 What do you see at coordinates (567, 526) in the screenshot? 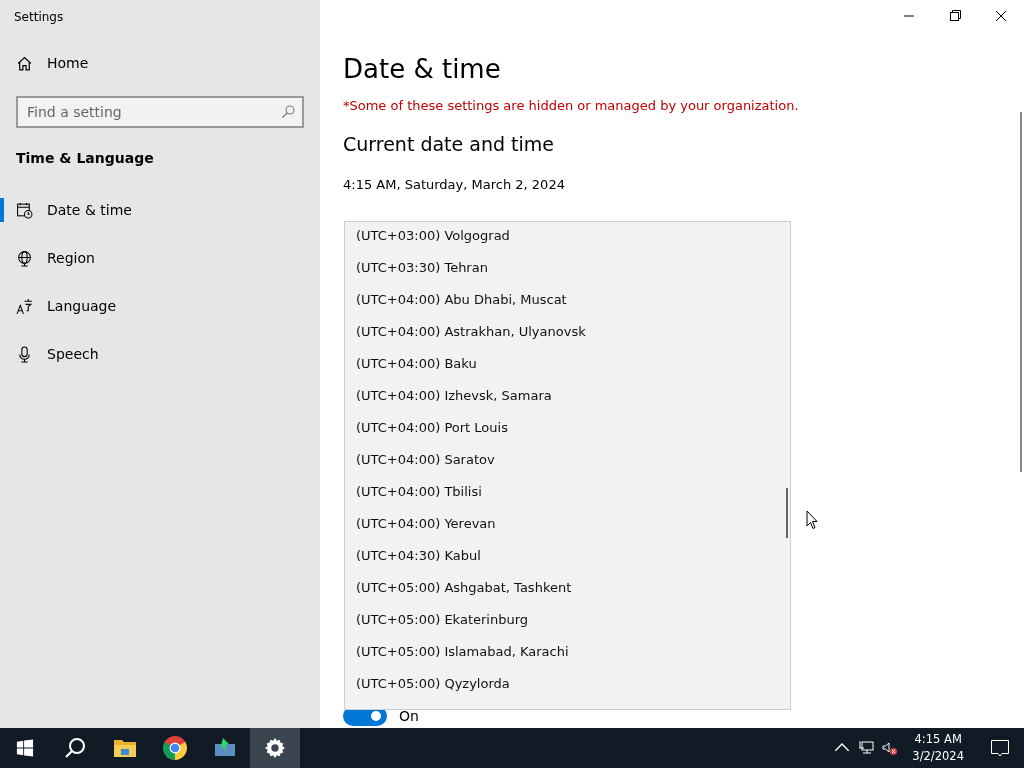
I see `timezone-option: (UTC+04:00) Yerevan` at bounding box center [567, 526].